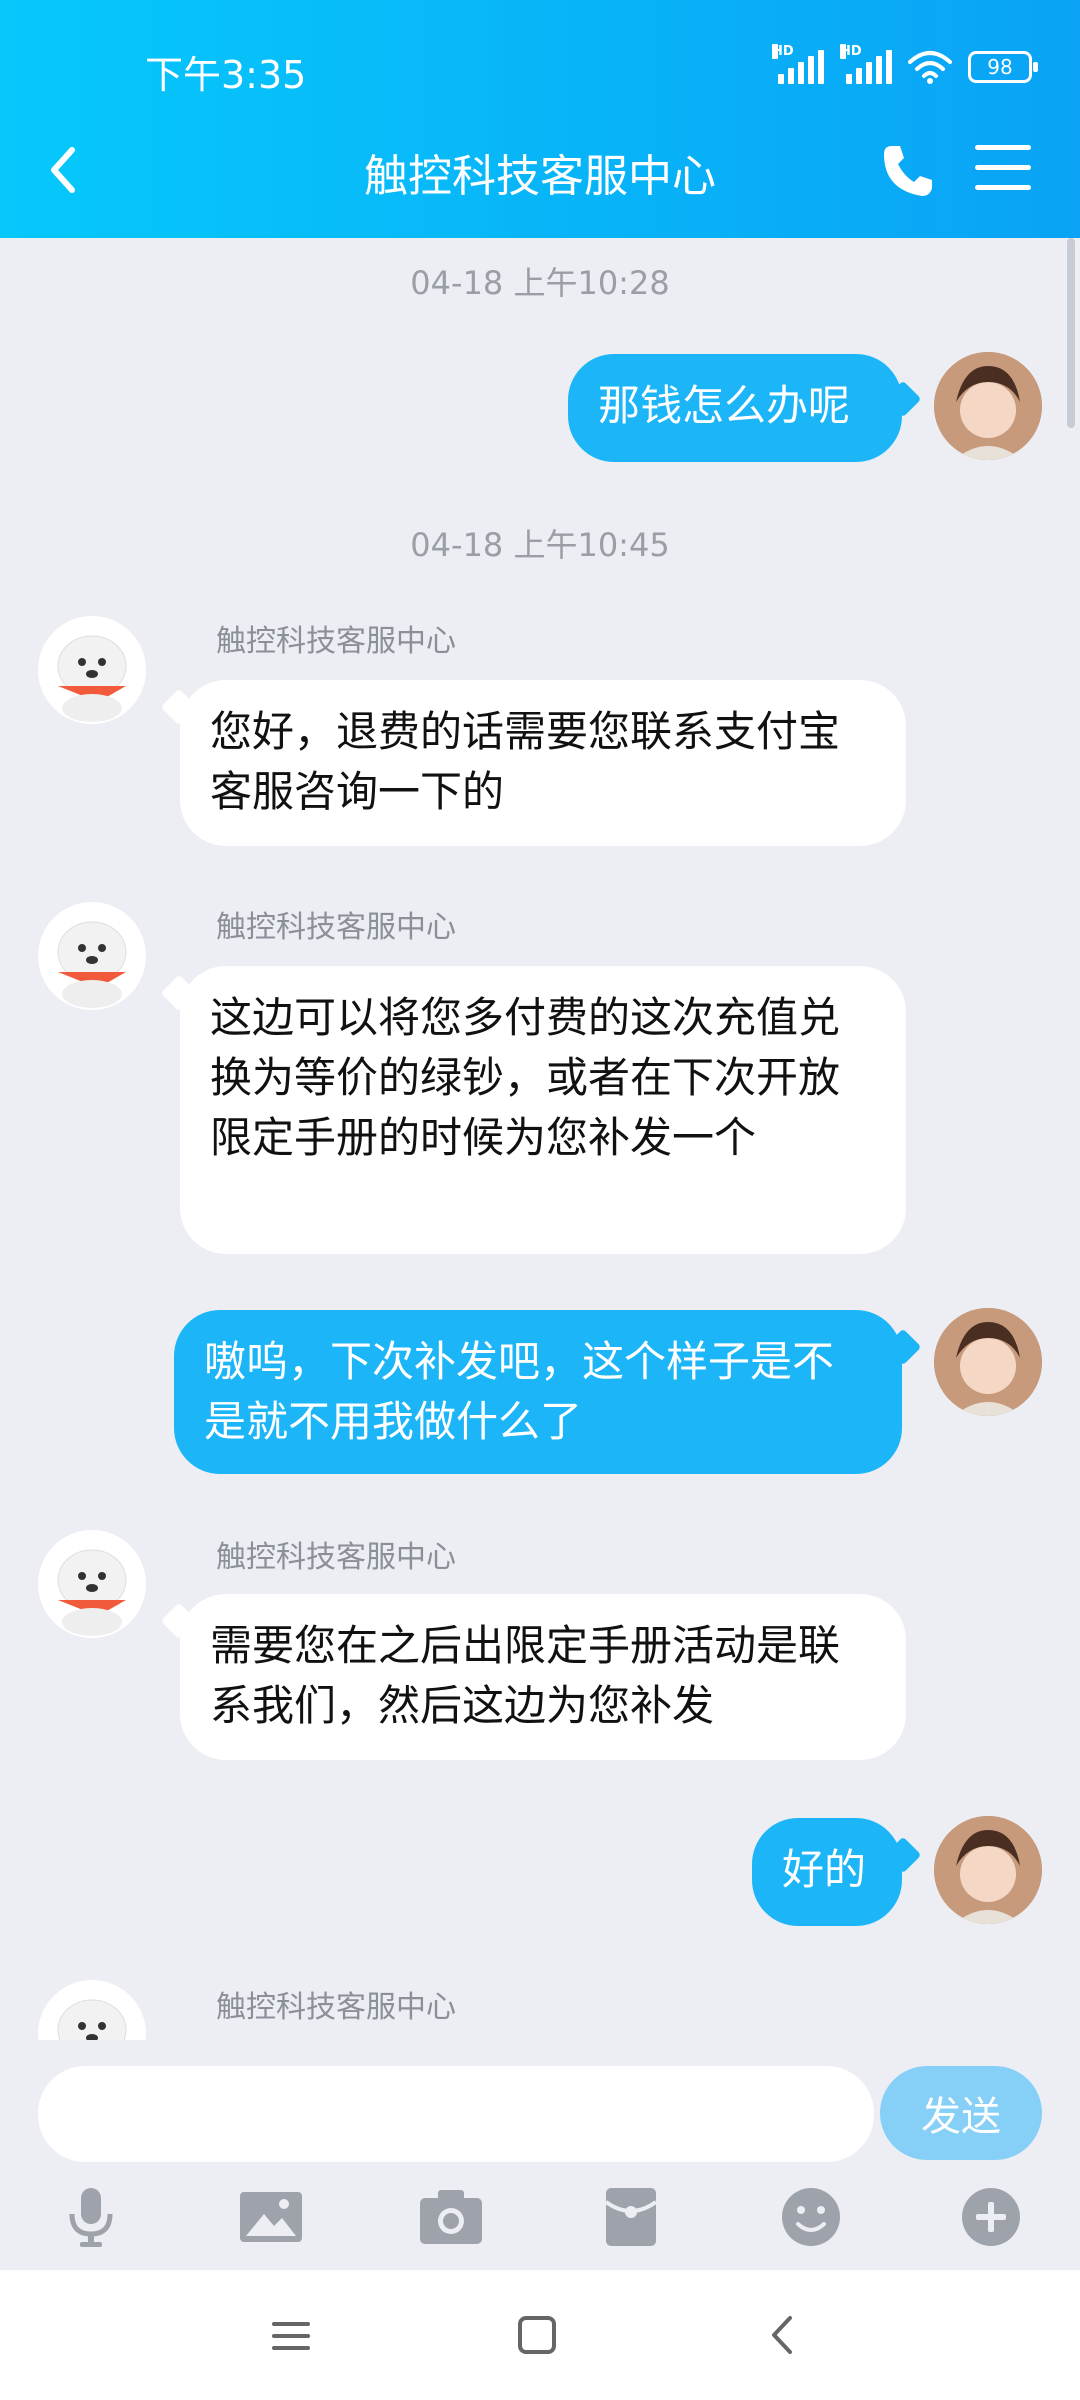 This screenshot has width=1080, height=2400. I want to click on image-icon, so click(271, 2217).